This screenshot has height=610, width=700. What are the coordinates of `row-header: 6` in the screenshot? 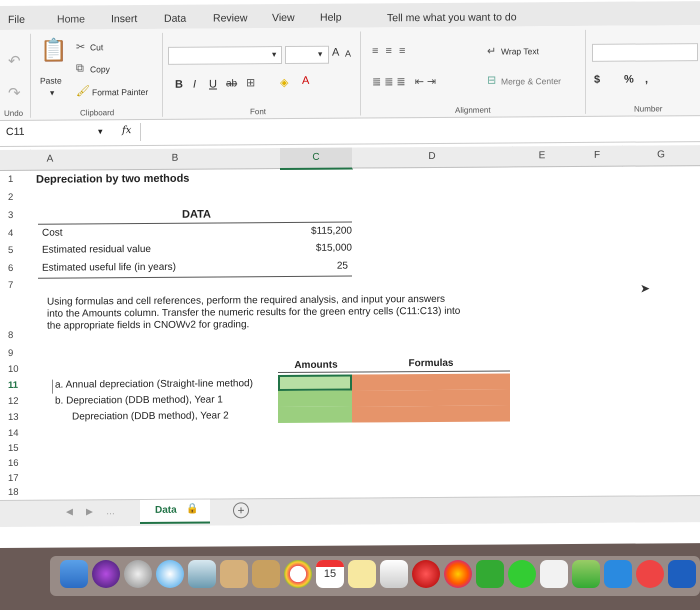 It's located at (18, 268).